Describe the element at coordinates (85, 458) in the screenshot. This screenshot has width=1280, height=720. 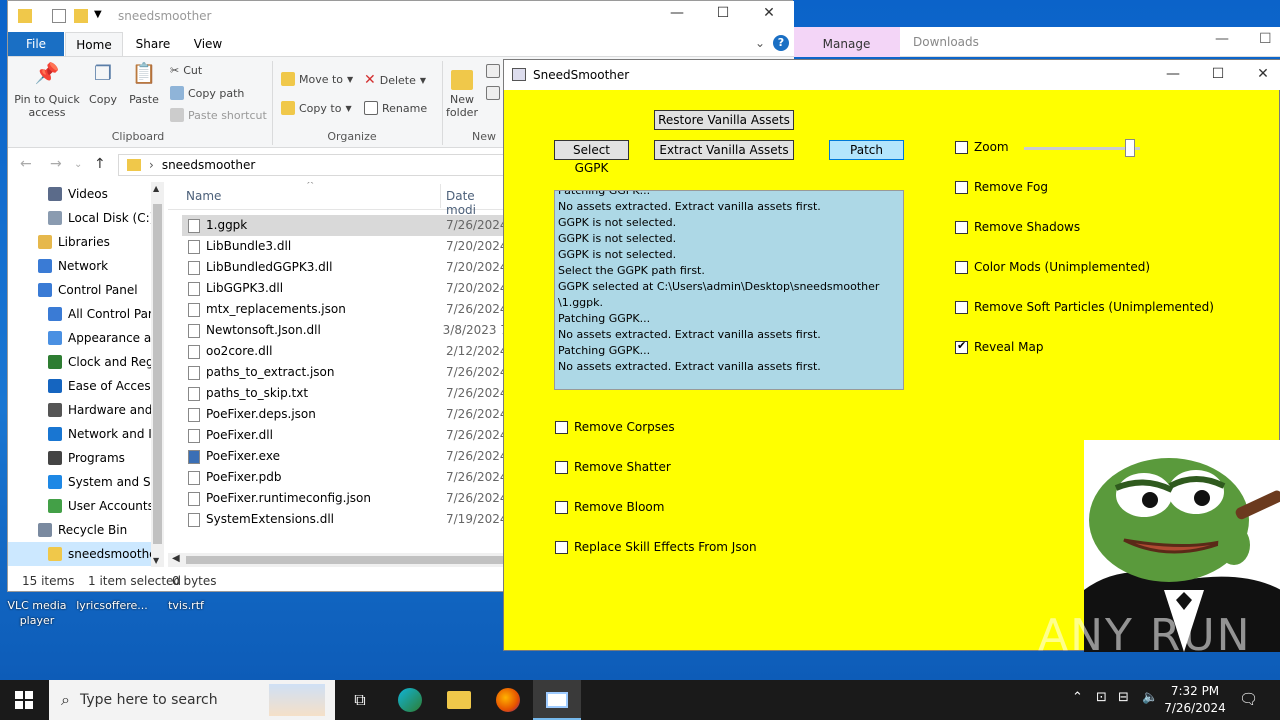
I see `nav-item: Programs` at that location.